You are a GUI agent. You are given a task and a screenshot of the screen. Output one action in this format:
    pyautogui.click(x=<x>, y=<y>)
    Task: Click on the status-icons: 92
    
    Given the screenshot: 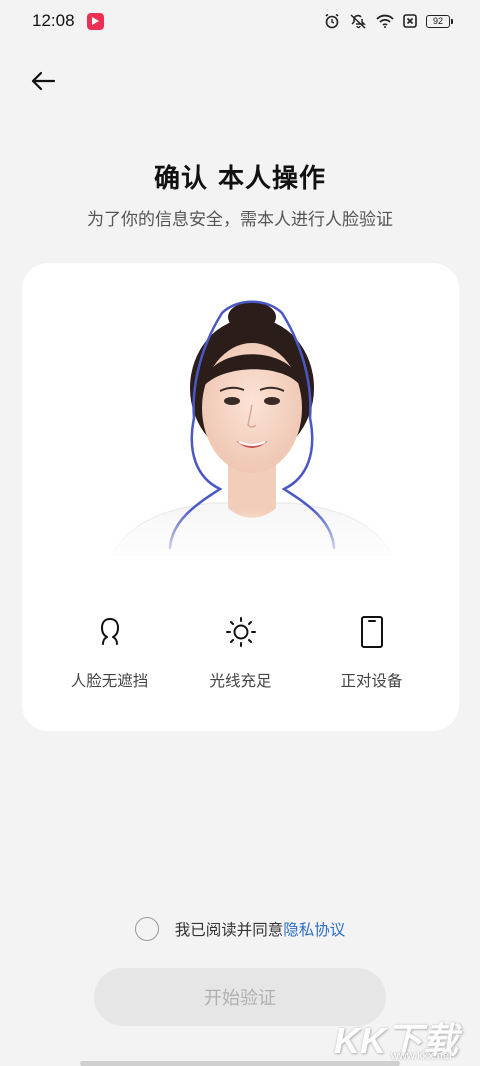 What is the action you would take?
    pyautogui.click(x=388, y=21)
    